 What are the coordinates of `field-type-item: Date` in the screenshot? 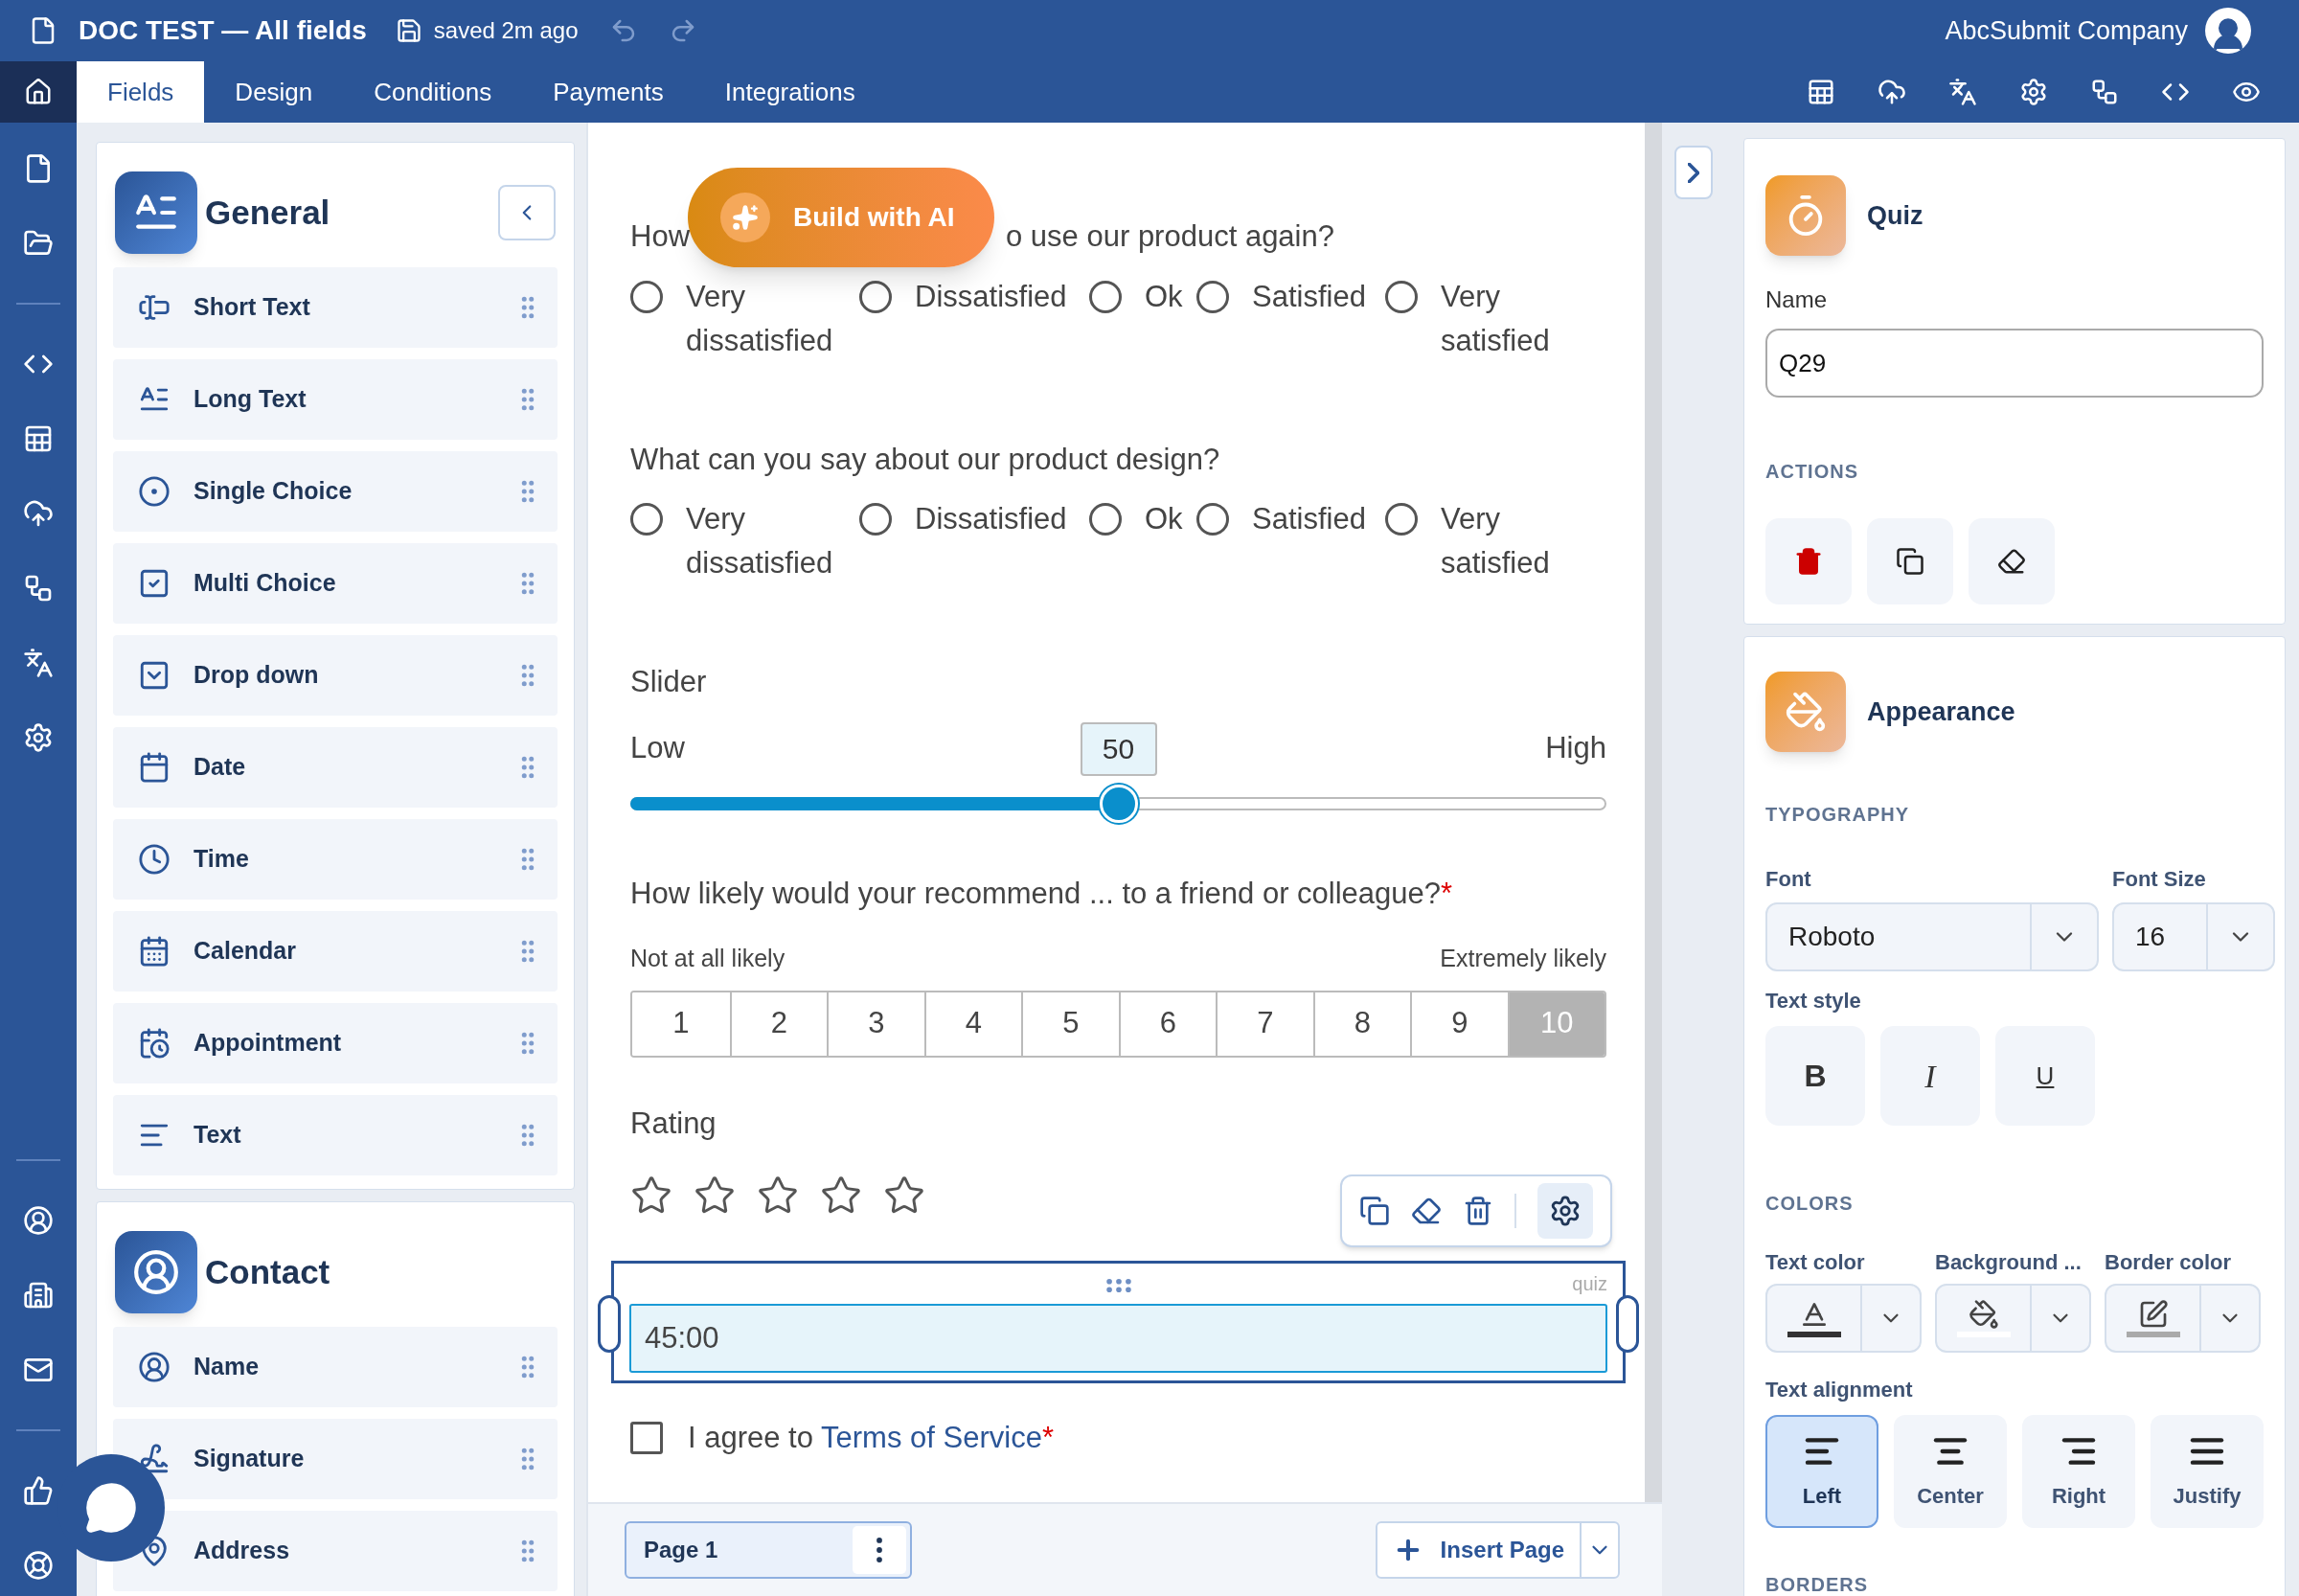 It's located at (335, 767).